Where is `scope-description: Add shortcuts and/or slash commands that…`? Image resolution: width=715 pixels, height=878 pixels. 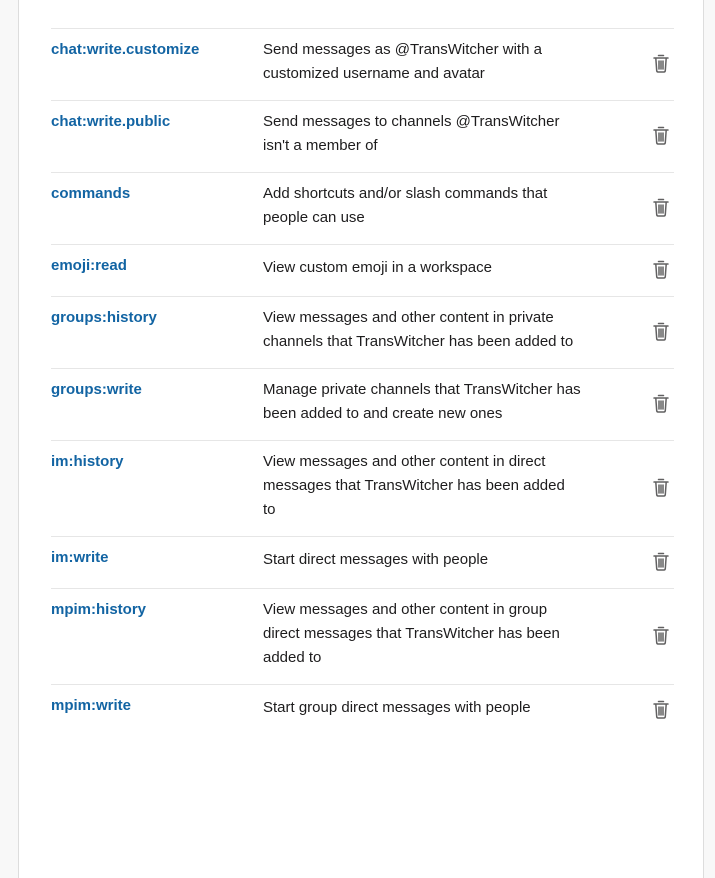 scope-description: Add shortcuts and/or slash commands that… is located at coordinates (405, 205).